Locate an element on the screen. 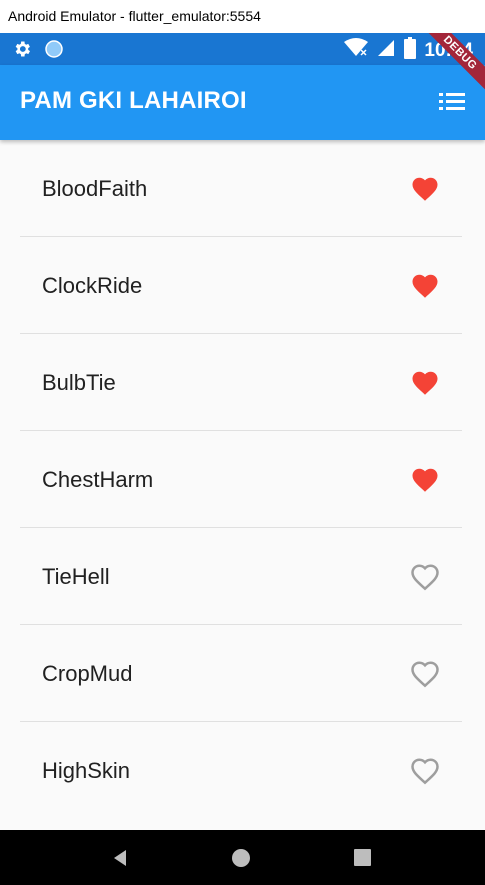 This screenshot has height=885, width=485. list-menu-button is located at coordinates (452, 102).